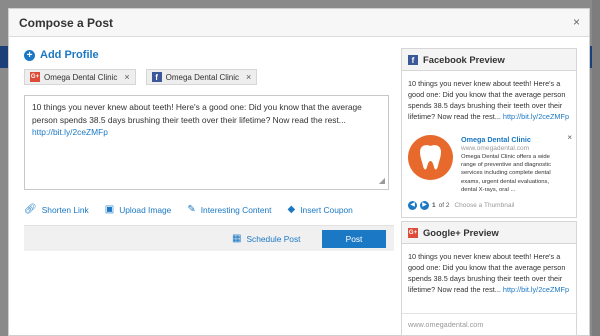  Describe the element at coordinates (109, 209) in the screenshot. I see `image-icon: ▣` at that location.